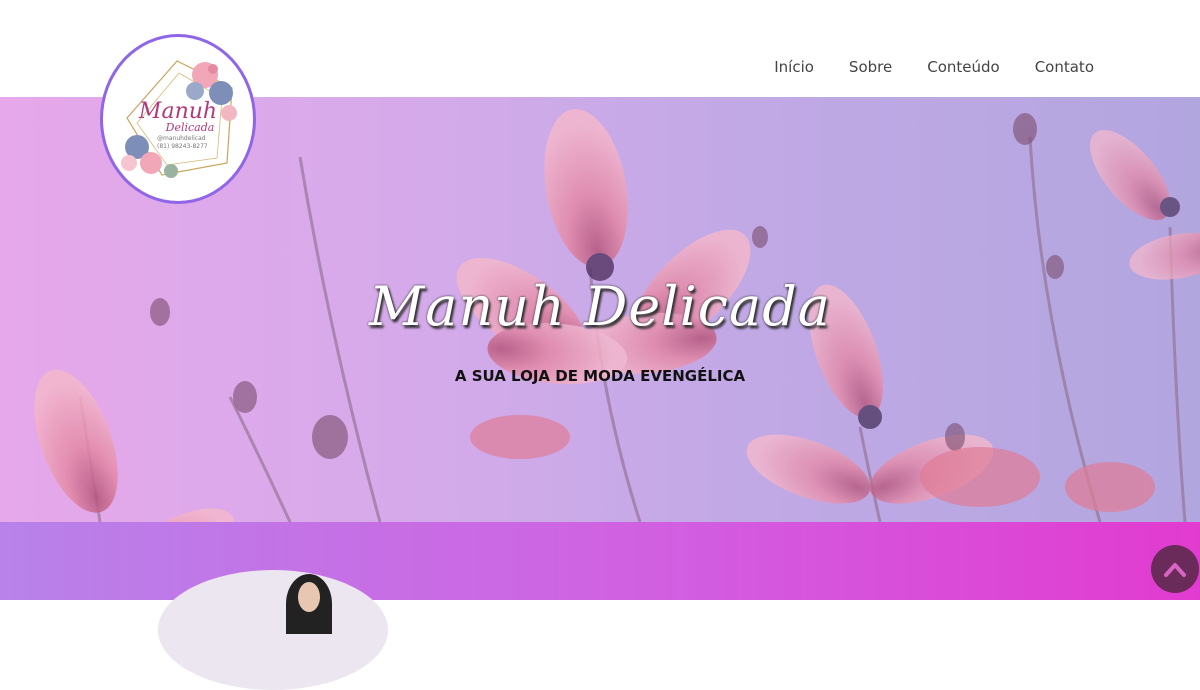 This screenshot has width=1200, height=690. I want to click on photo-person-face, so click(309, 597).